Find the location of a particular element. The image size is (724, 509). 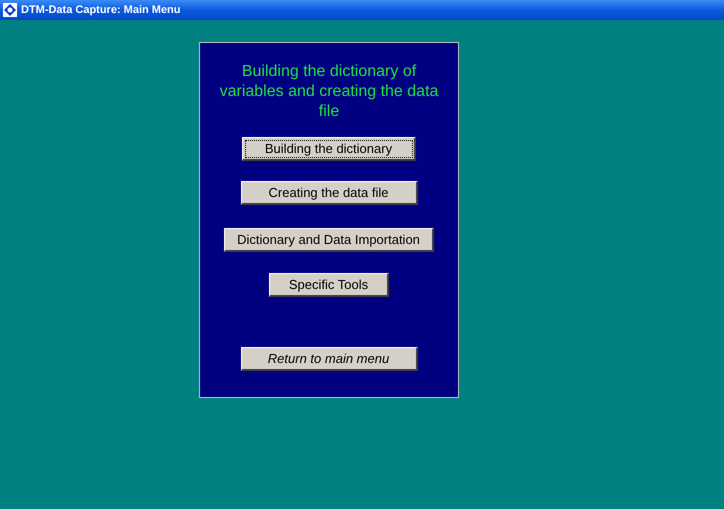

panel-heading: Building the dictionary of variables and creating the data file is located at coordinates (329, 92).